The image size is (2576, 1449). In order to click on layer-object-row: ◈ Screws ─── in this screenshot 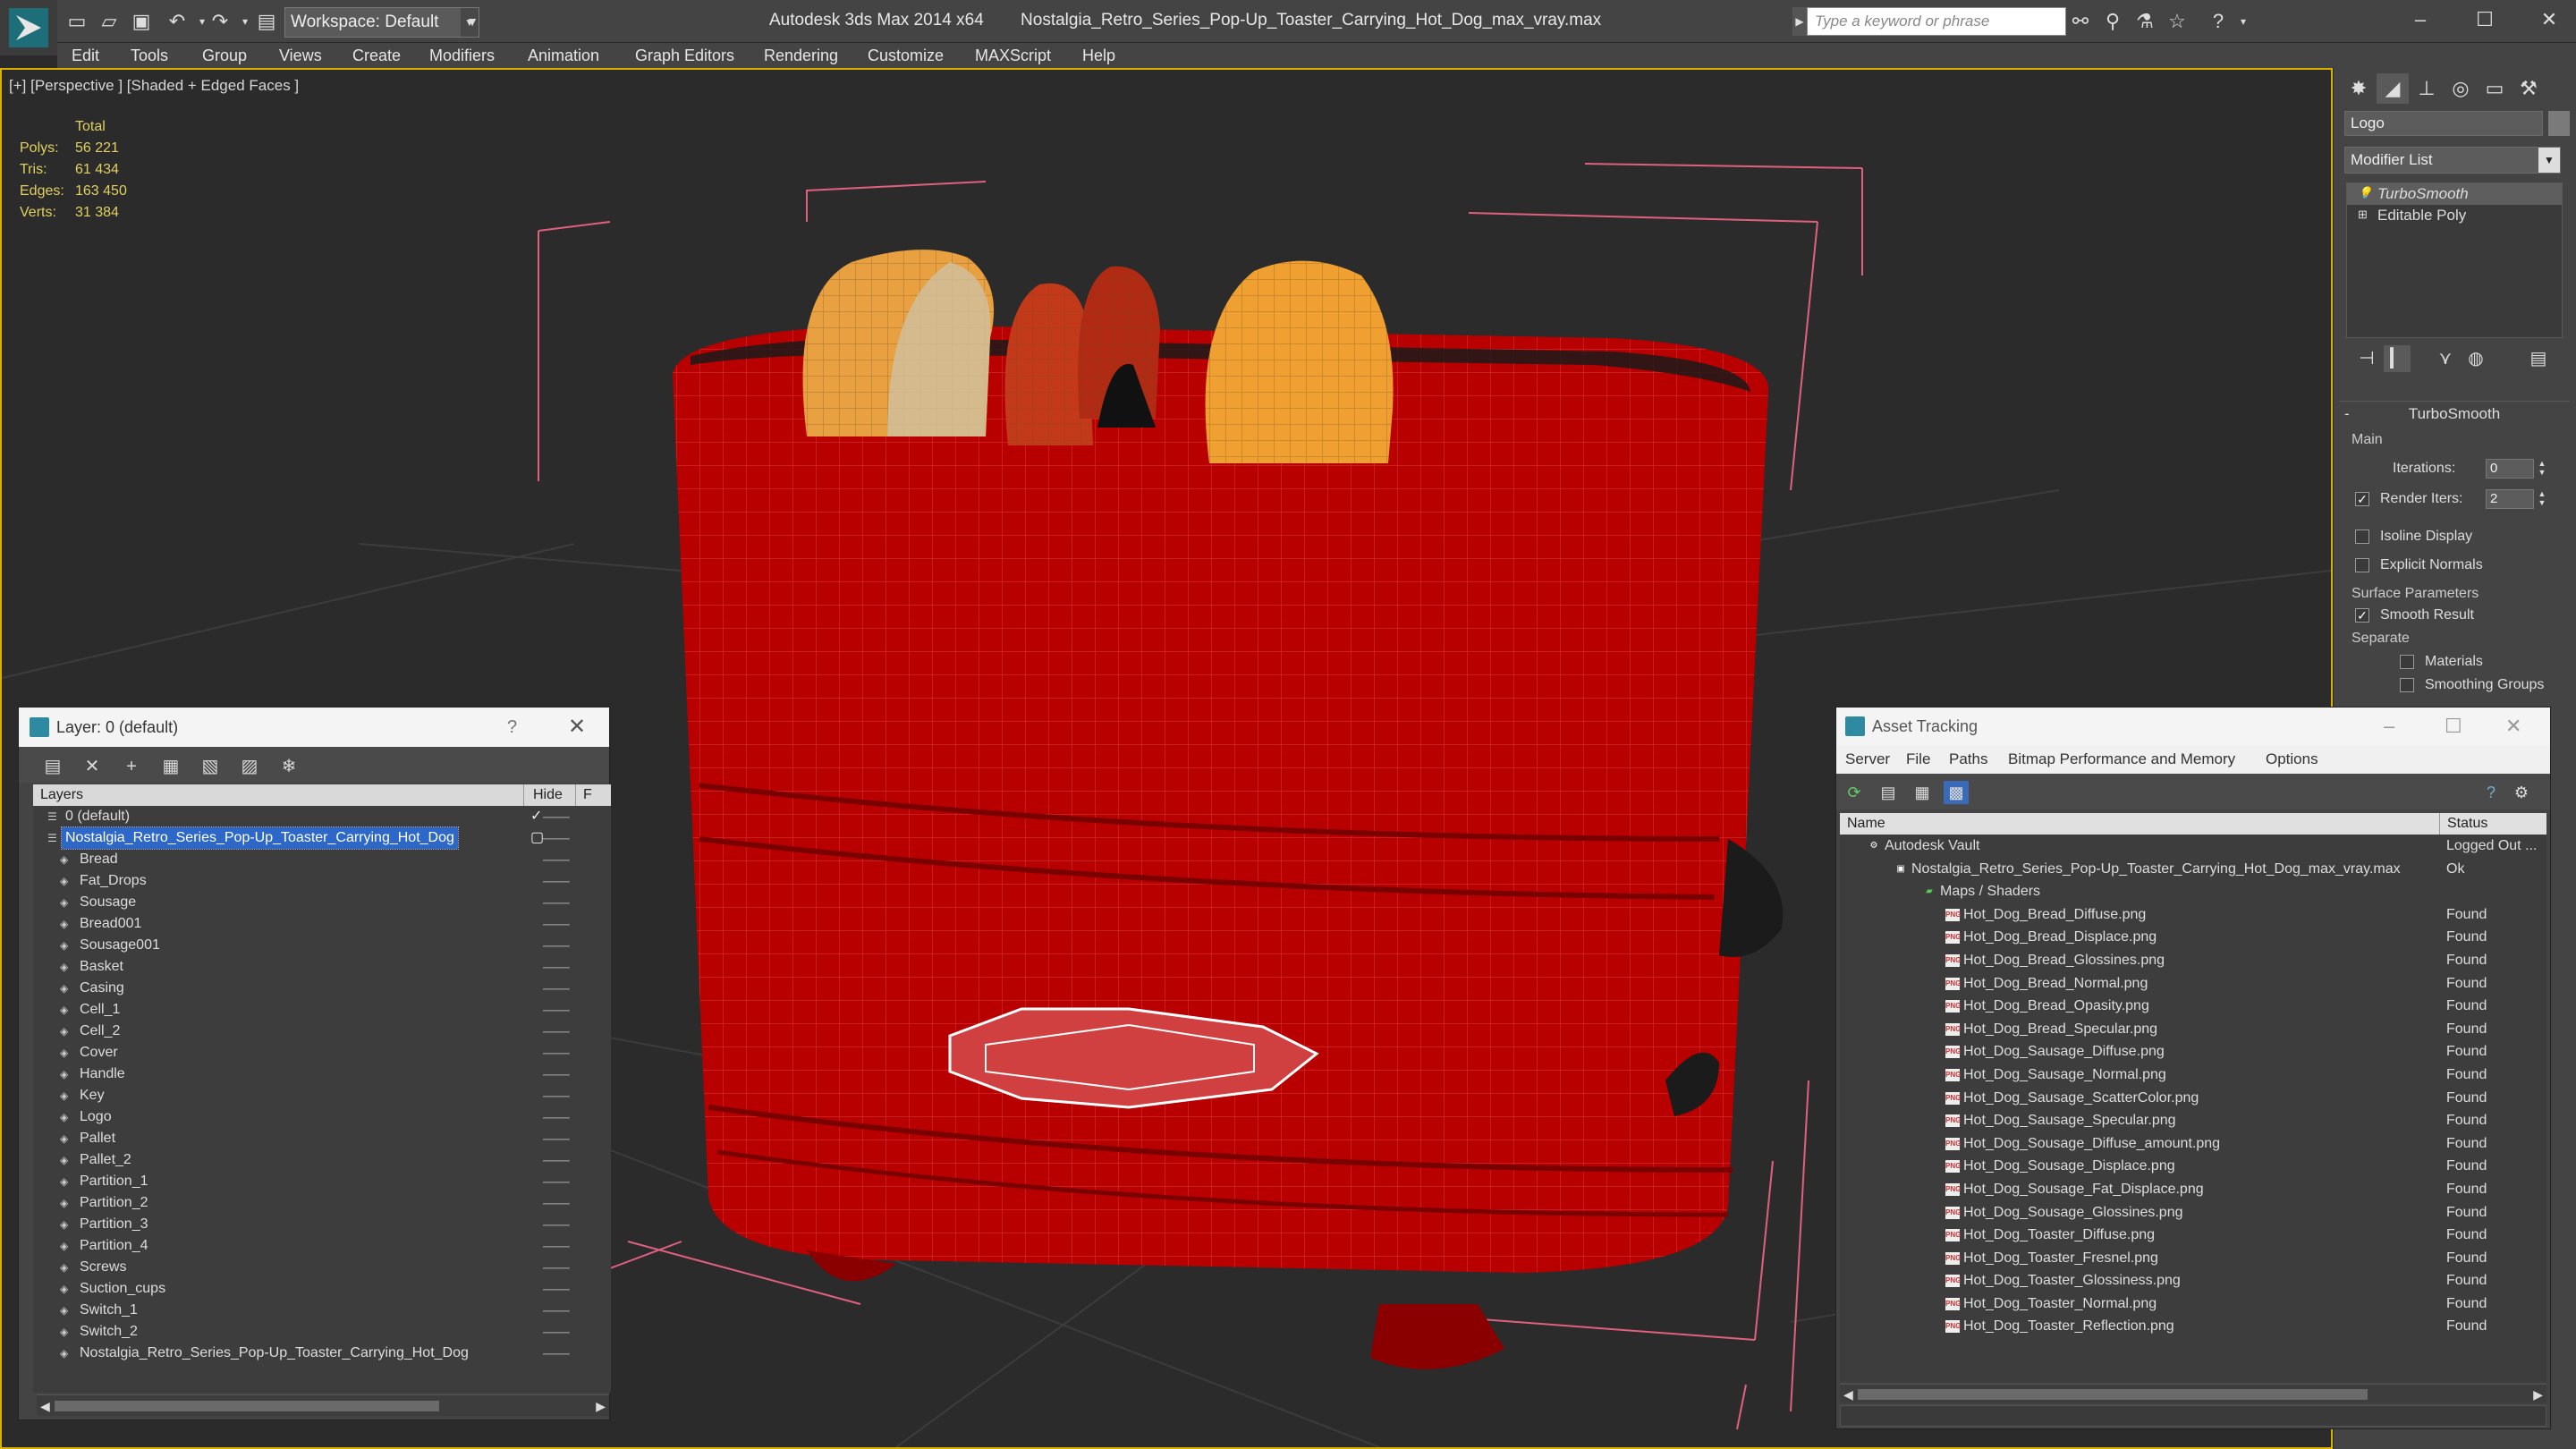, I will do `click(322, 1267)`.